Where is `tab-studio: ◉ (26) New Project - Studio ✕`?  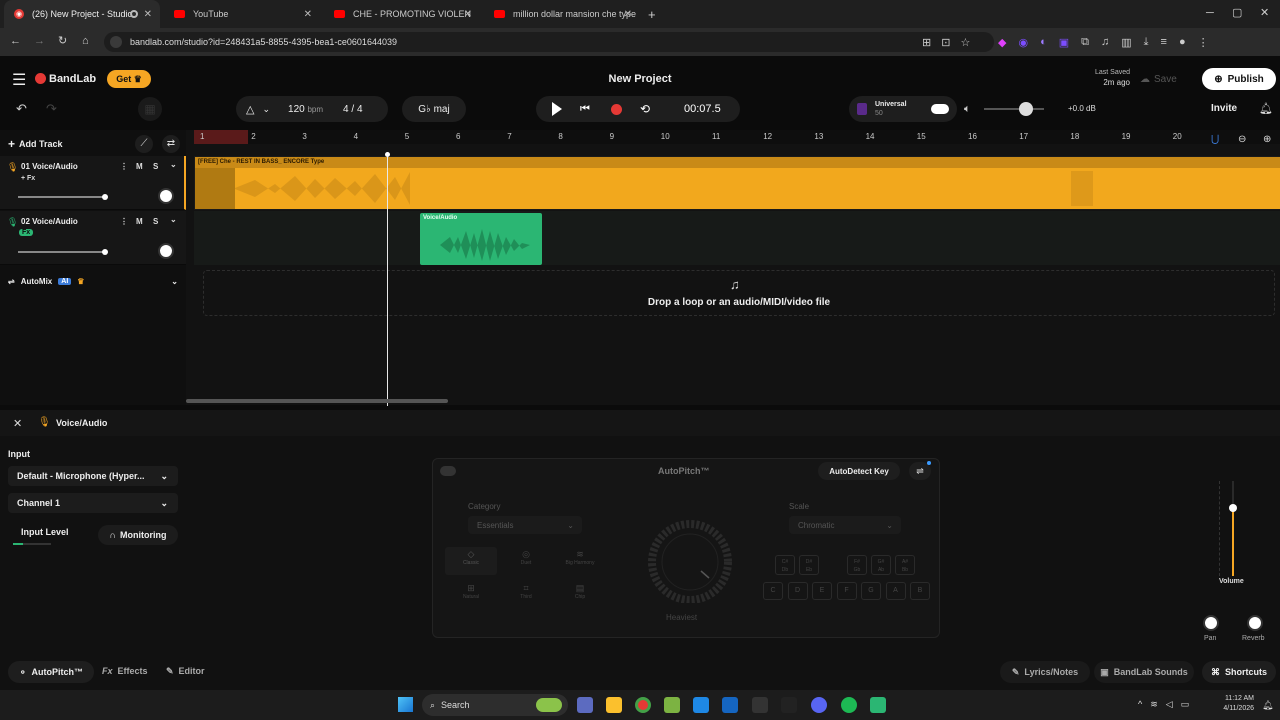 tab-studio: ◉ (26) New Project - Studio ✕ is located at coordinates (82, 14).